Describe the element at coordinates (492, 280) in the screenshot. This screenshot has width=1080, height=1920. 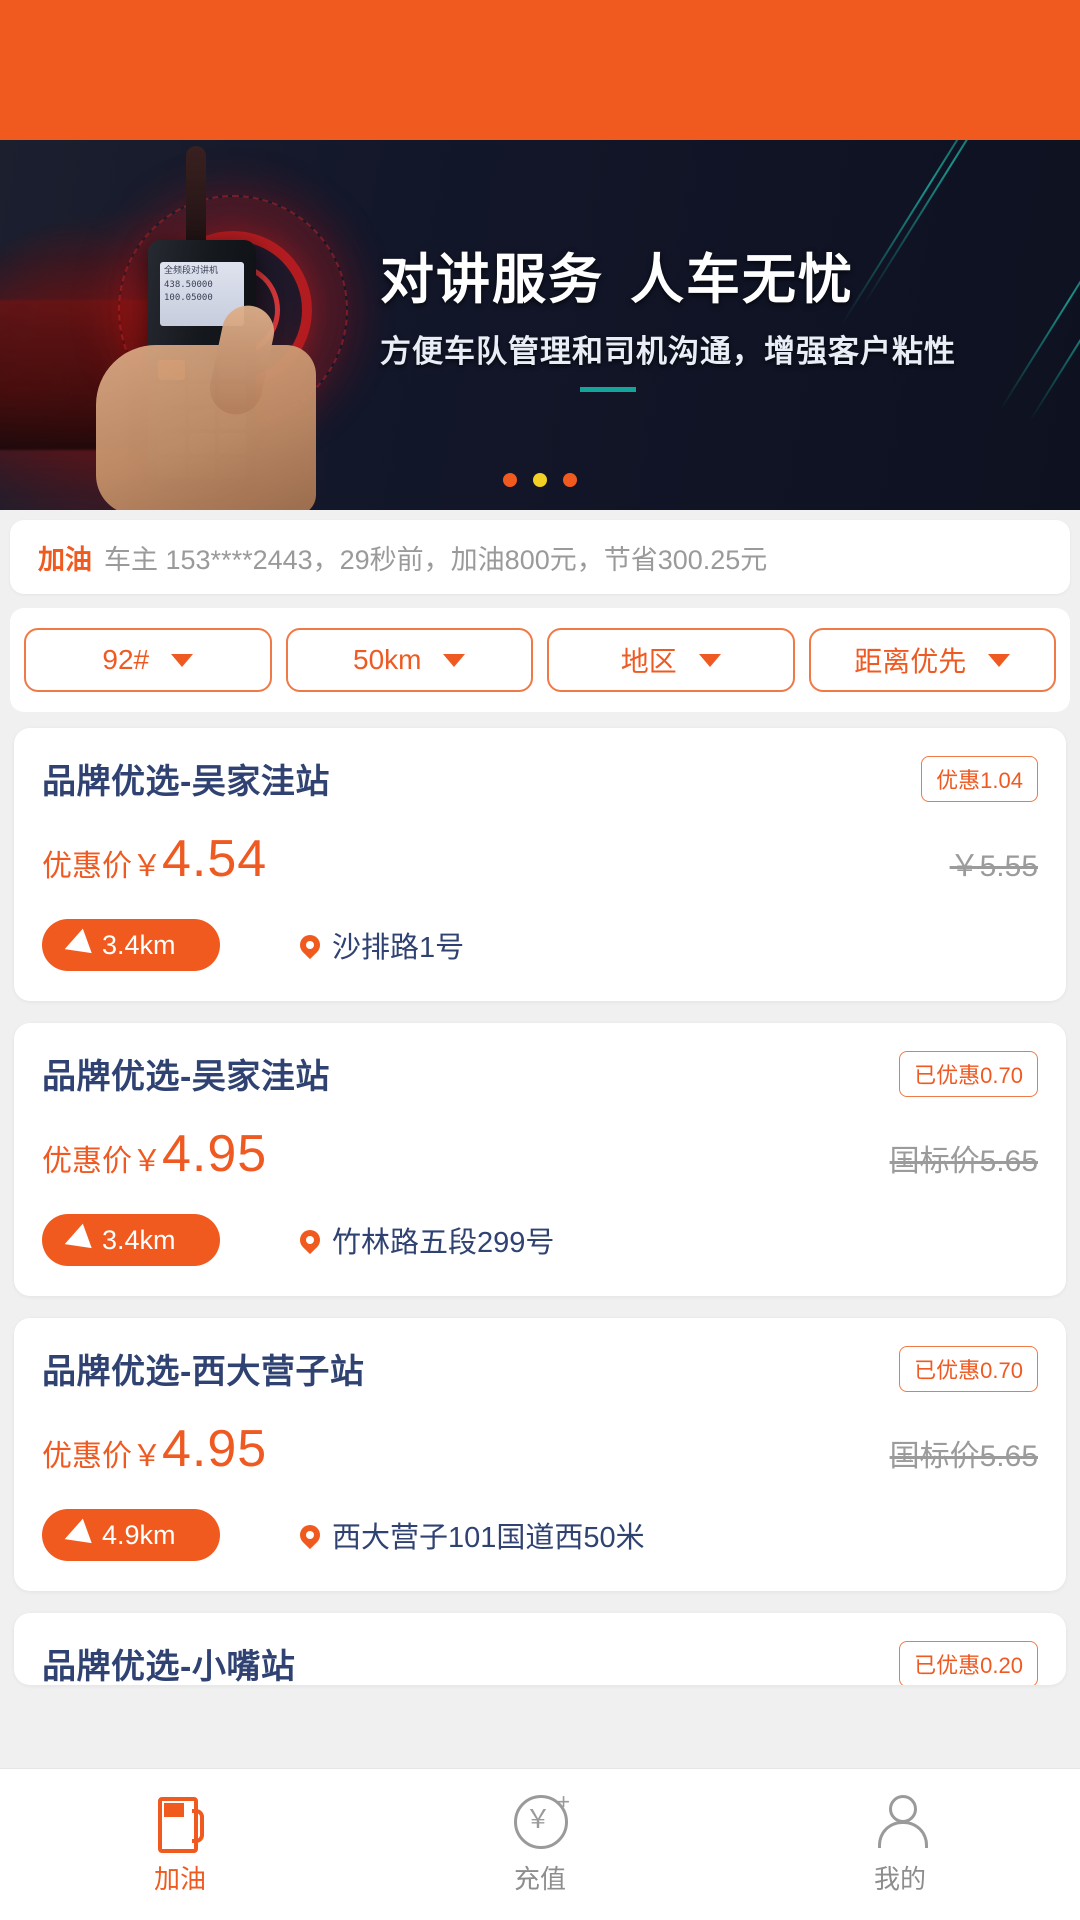
I see `banner-title-left: 对讲服务` at that location.